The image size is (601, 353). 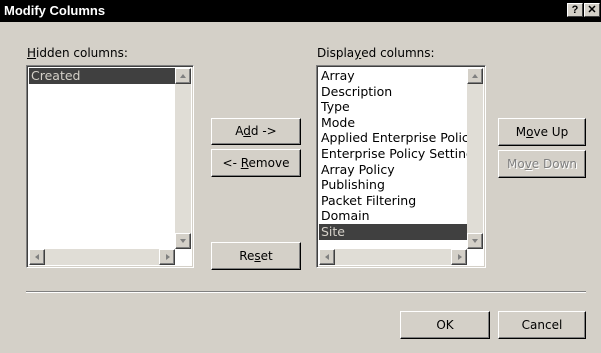 I want to click on displayed-list-vertical-scrollbar, so click(x=475, y=158).